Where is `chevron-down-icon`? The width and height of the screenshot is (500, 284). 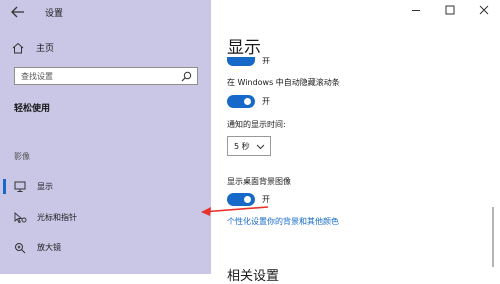 chevron-down-icon is located at coordinates (260, 147).